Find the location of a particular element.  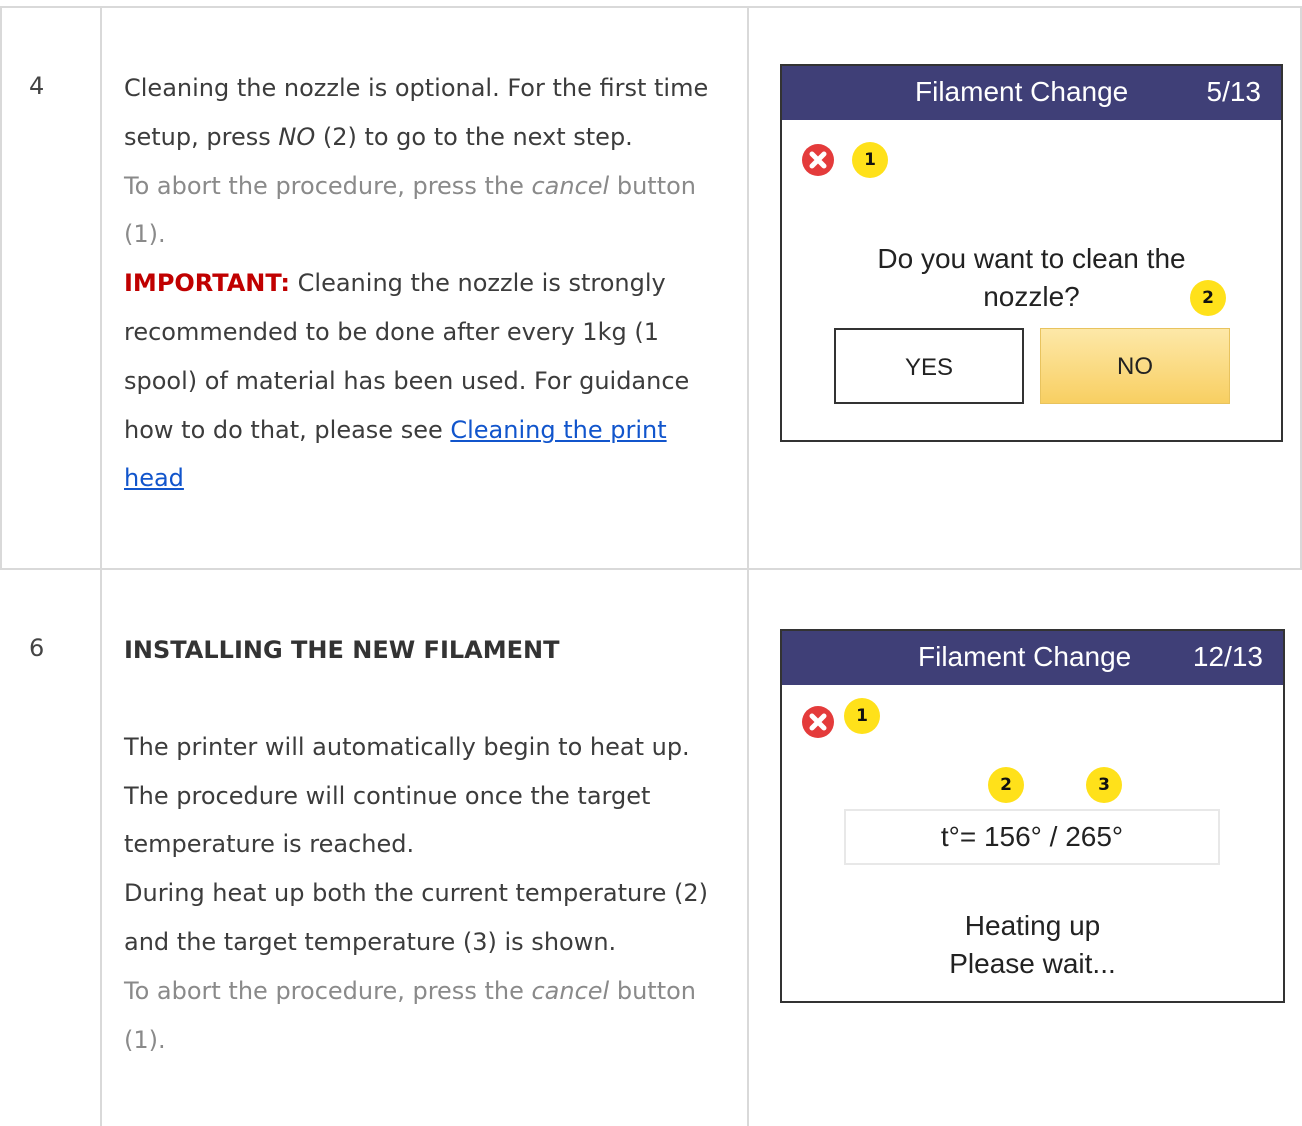

table-top-border is located at coordinates (651, 7).